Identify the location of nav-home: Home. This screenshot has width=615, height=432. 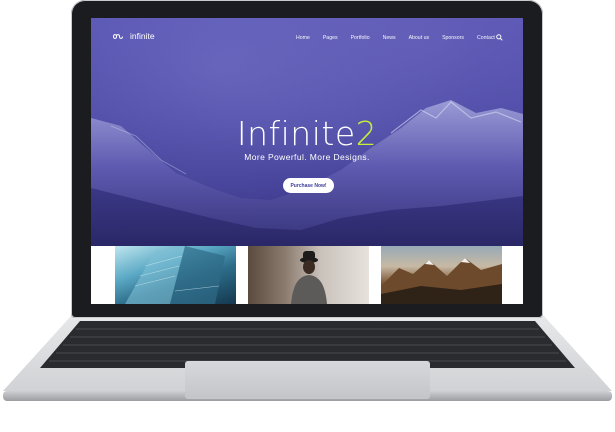
(303, 38).